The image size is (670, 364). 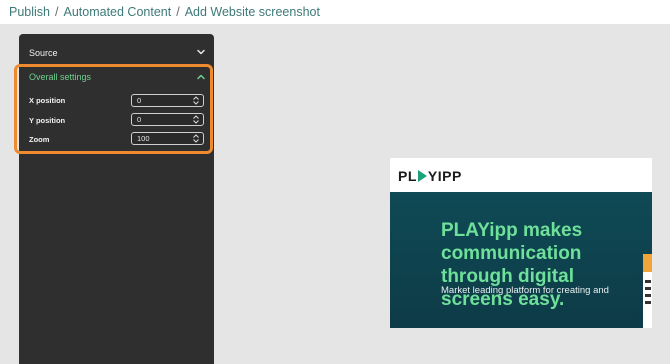 What do you see at coordinates (139, 100) in the screenshot?
I see `x-position-value: 0` at bounding box center [139, 100].